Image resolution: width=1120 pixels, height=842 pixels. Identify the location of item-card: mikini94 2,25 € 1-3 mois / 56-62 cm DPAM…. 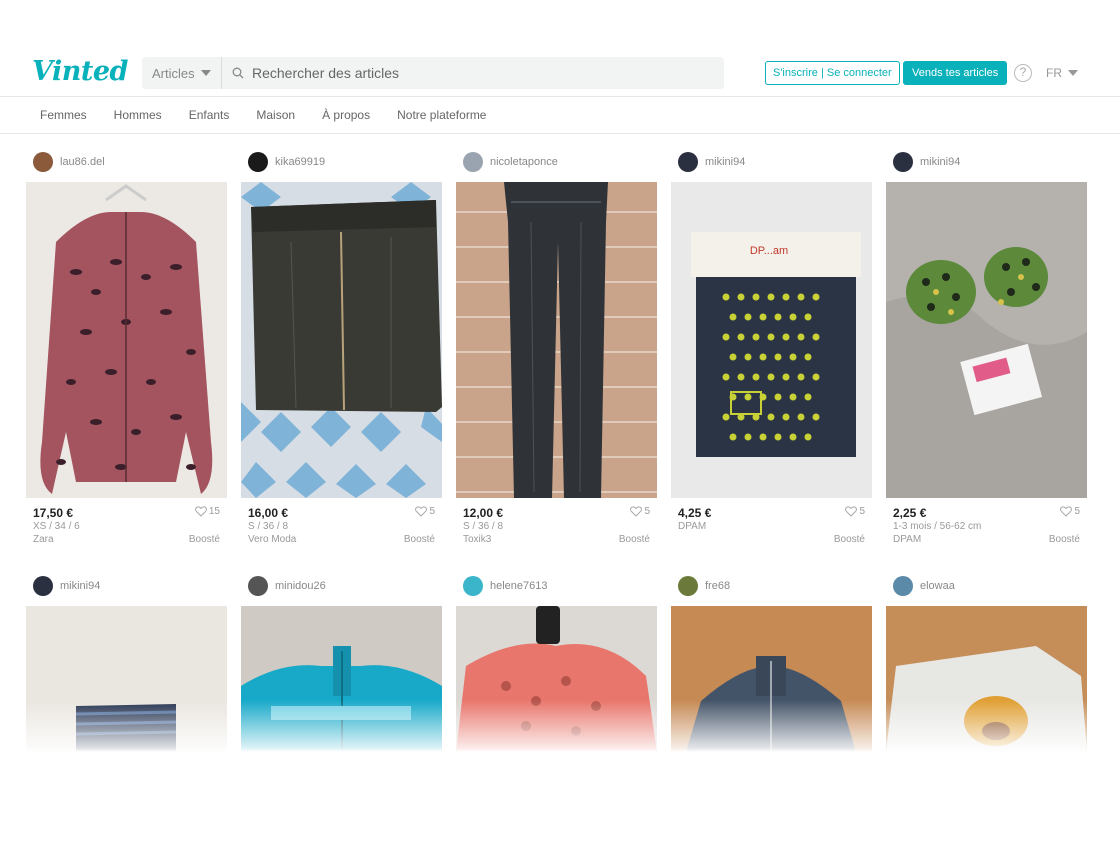
(986, 351).